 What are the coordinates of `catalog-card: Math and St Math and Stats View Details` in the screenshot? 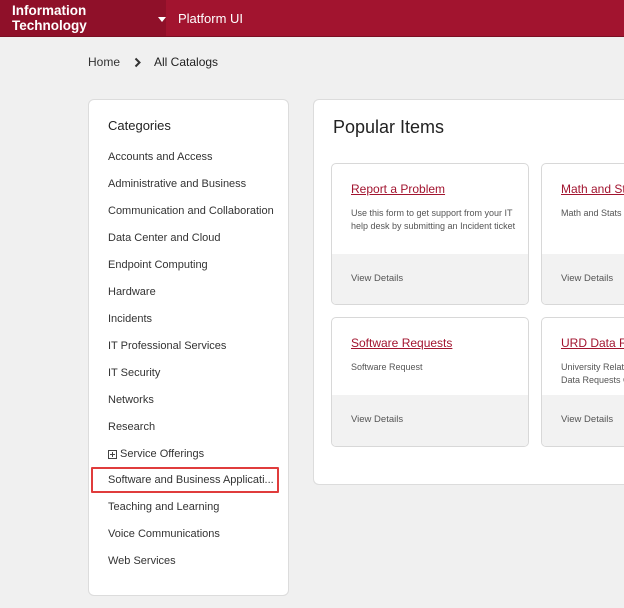 It's located at (582, 234).